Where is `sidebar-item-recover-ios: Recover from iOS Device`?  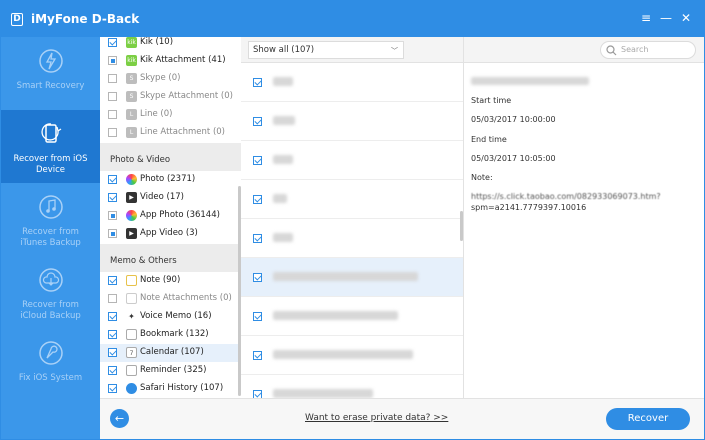 sidebar-item-recover-ios: Recover from iOS Device is located at coordinates (50, 146).